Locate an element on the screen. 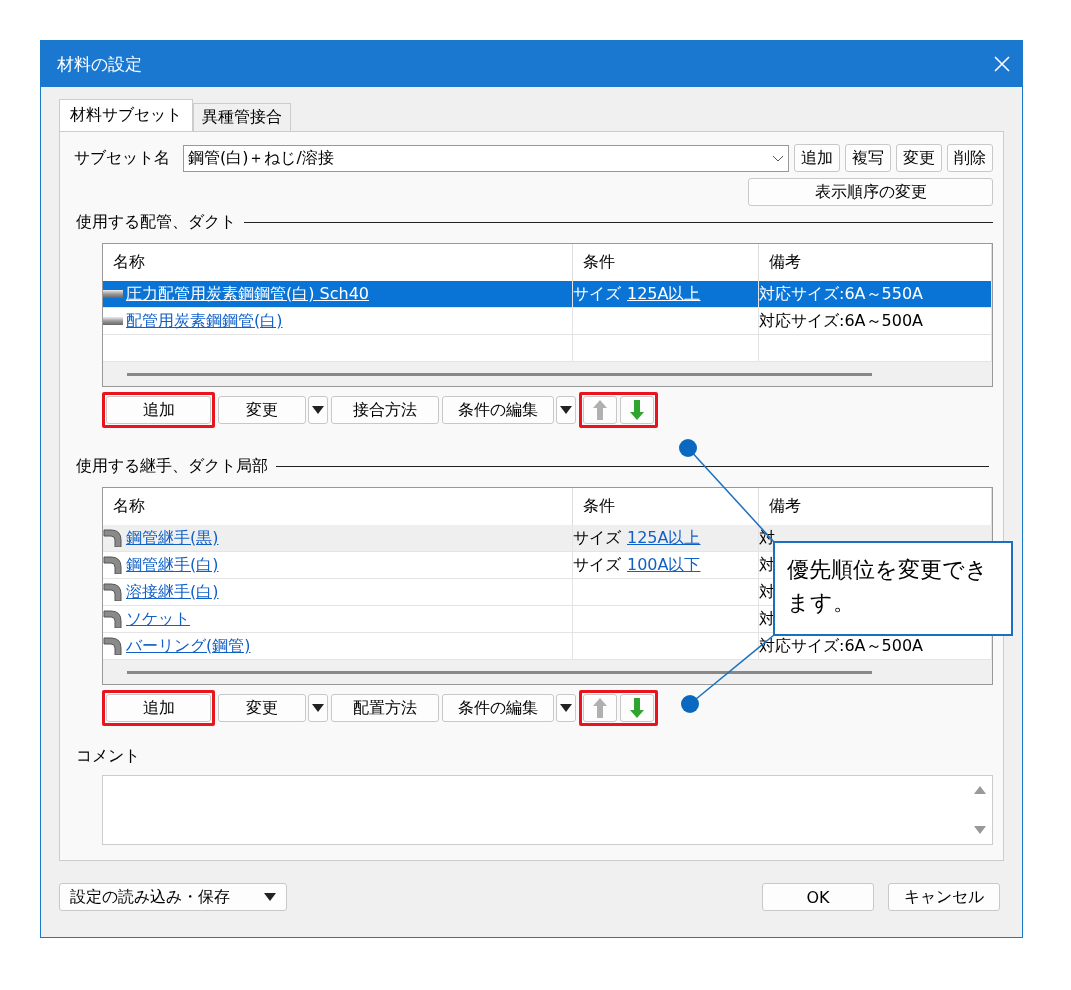  window-title: 材料の設定 is located at coordinates (99, 64).